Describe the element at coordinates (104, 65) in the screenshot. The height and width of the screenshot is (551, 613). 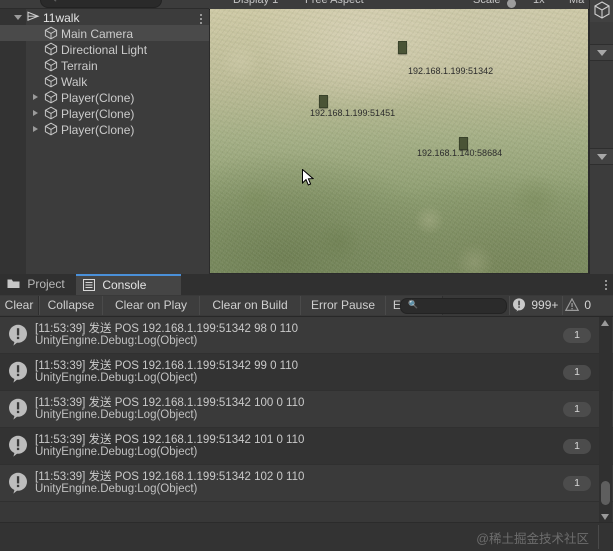
I see `hierarchy-item-terrain: Terrain` at that location.